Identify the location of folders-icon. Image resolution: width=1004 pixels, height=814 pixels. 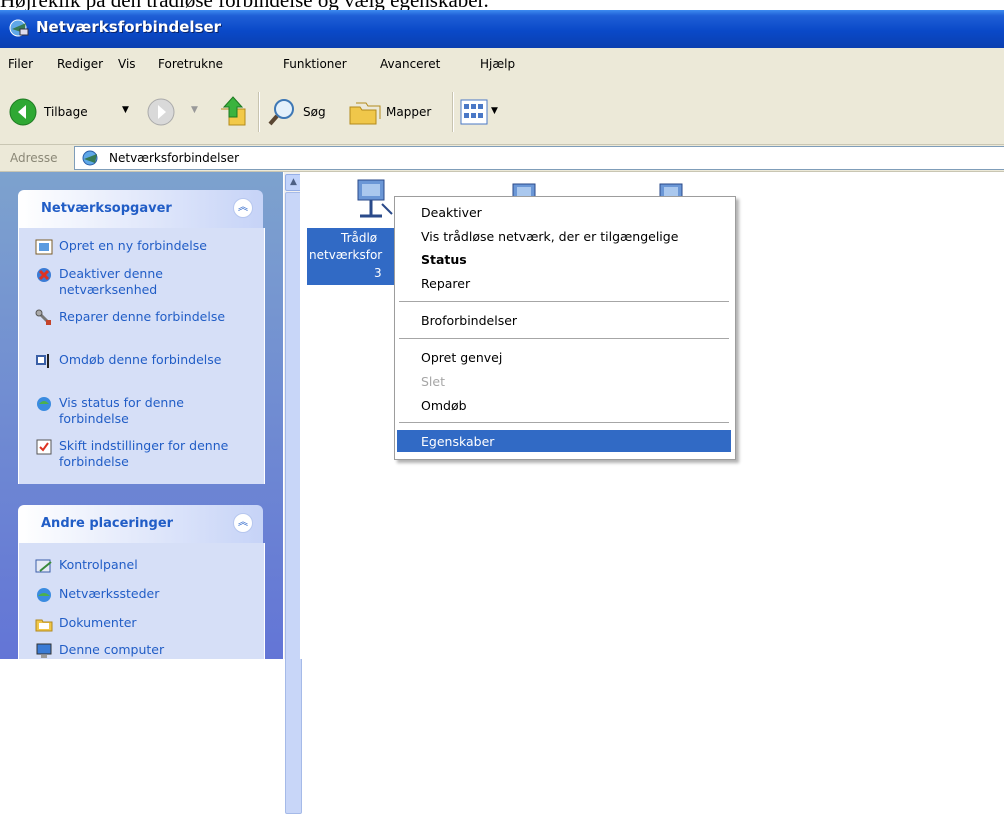
(365, 113).